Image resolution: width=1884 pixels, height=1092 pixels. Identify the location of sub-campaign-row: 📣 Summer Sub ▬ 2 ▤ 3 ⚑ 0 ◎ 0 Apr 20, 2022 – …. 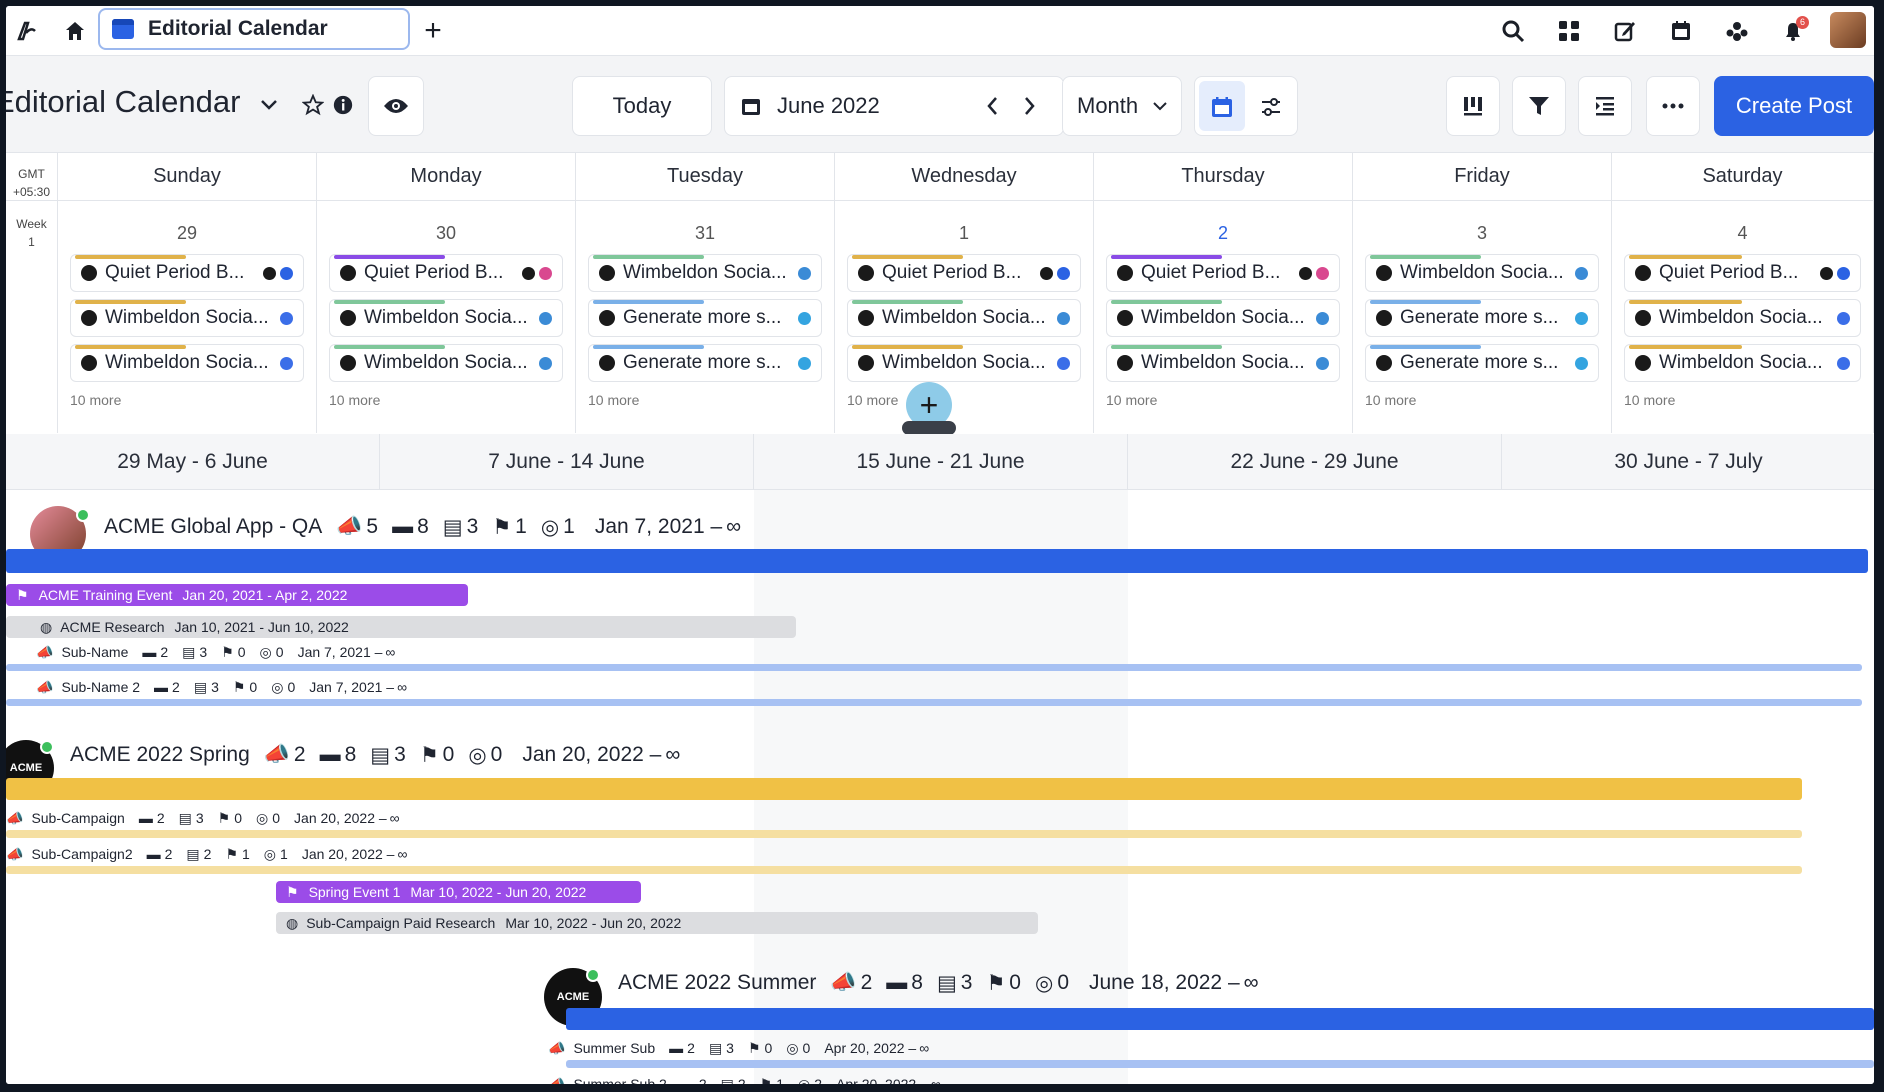
(738, 1048).